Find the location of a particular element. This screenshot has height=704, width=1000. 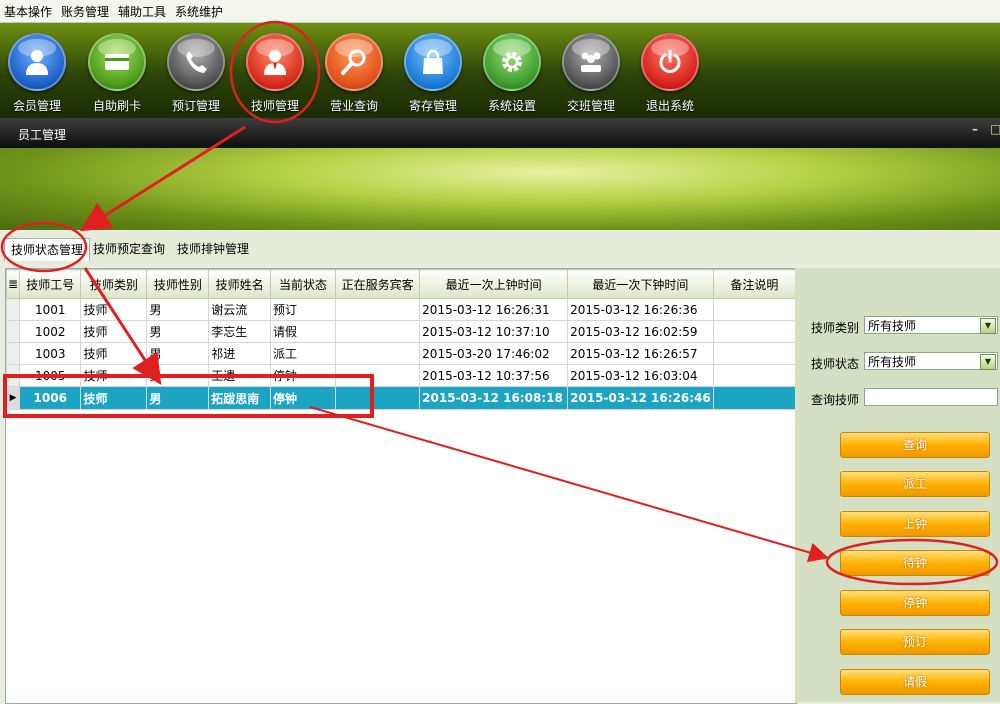

menu-basic: 基本操作 is located at coordinates (28, 10).